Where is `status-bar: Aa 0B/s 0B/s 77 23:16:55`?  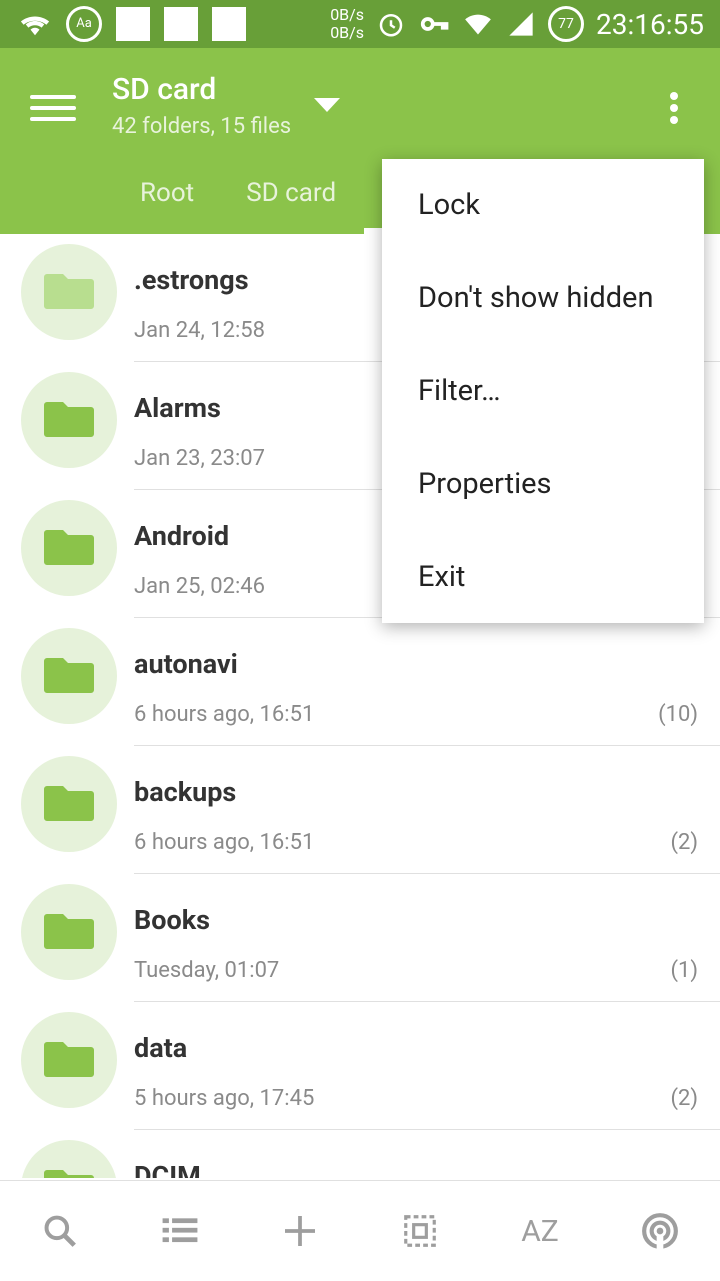 status-bar: Aa 0B/s 0B/s 77 23:16:55 is located at coordinates (360, 24).